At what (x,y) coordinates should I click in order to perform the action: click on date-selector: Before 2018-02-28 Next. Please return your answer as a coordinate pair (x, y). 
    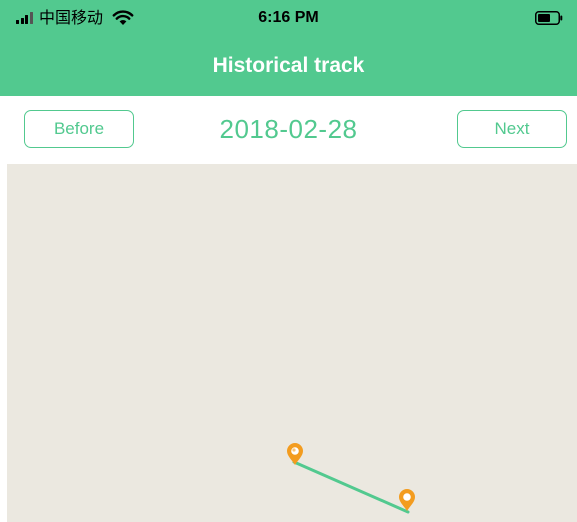
    Looking at the image, I should click on (288, 130).